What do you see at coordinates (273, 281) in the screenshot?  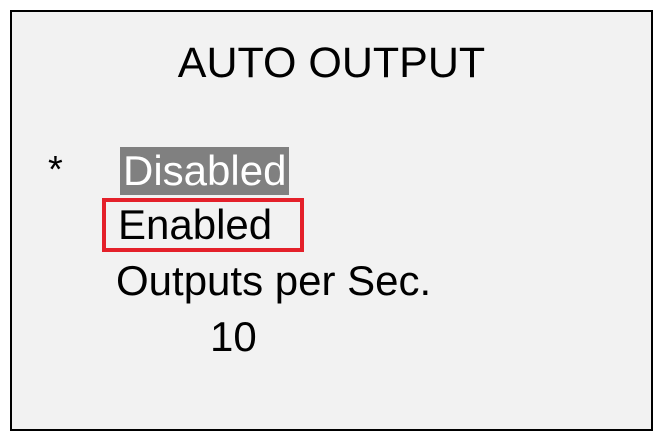 I see `option-outputs-per-sec: Outputs per Sec.` at bounding box center [273, 281].